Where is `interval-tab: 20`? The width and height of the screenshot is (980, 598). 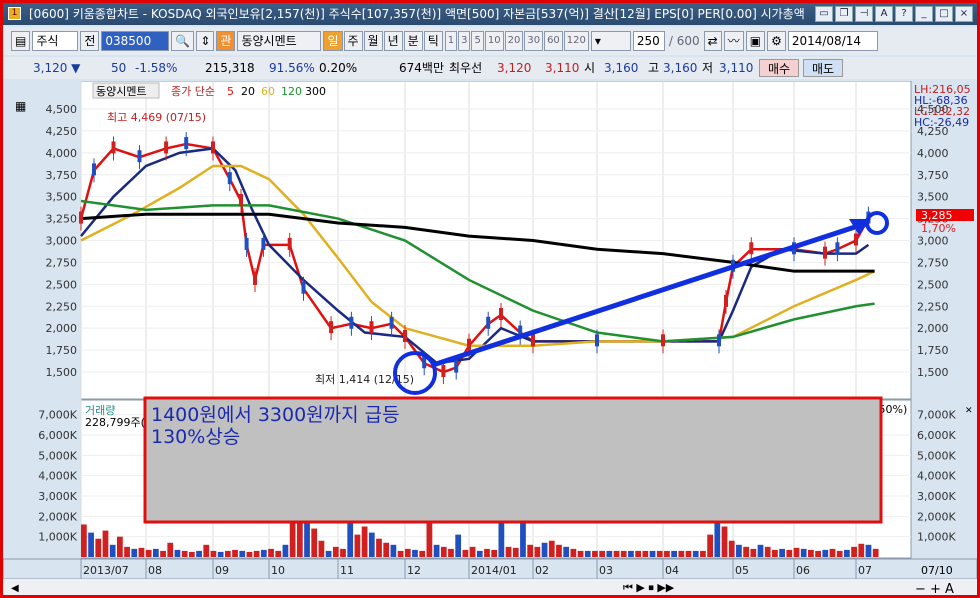 interval-tab: 20 is located at coordinates (514, 41).